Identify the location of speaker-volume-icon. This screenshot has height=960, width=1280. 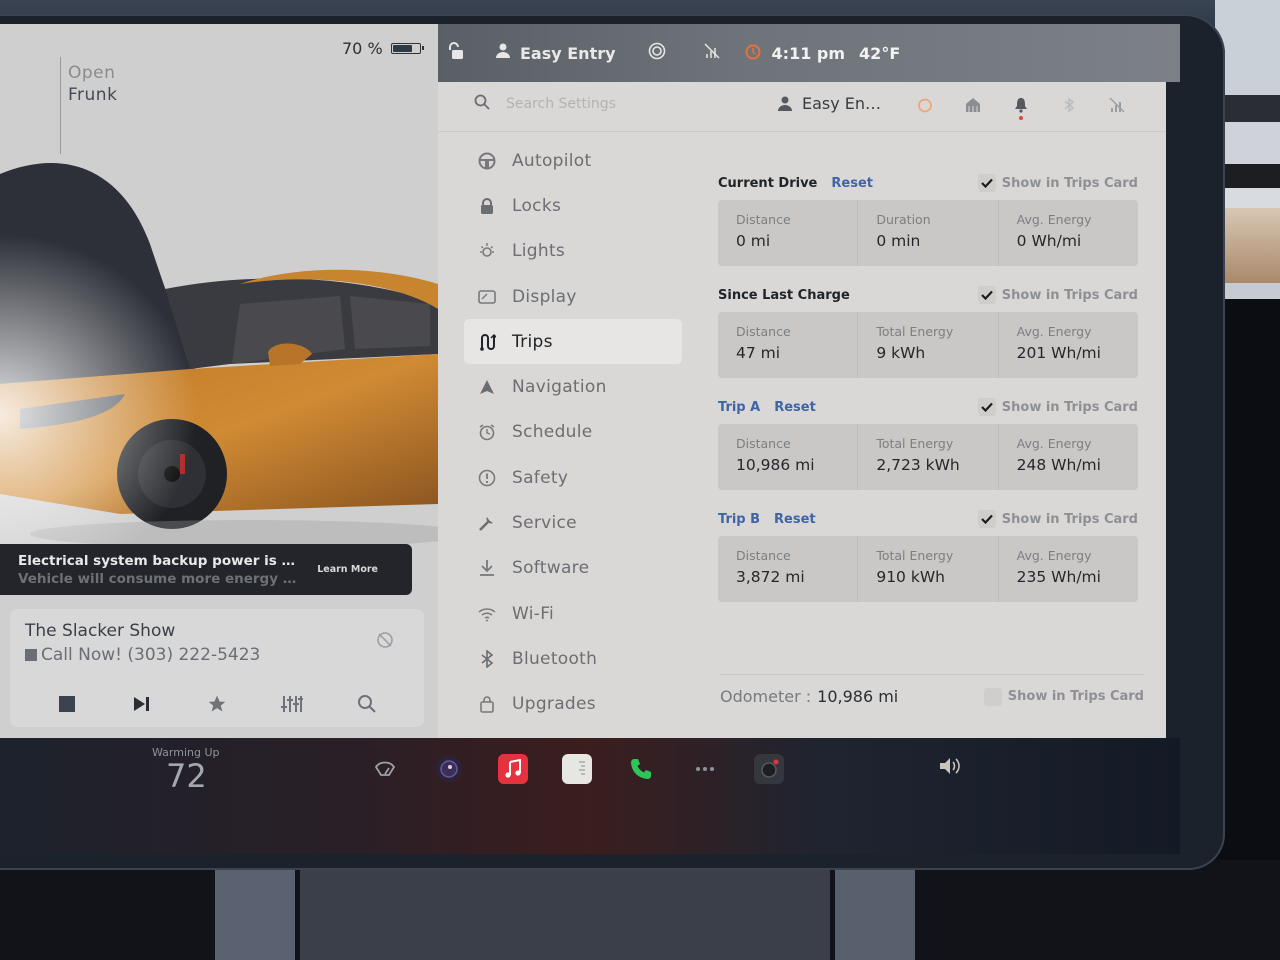
(950, 766).